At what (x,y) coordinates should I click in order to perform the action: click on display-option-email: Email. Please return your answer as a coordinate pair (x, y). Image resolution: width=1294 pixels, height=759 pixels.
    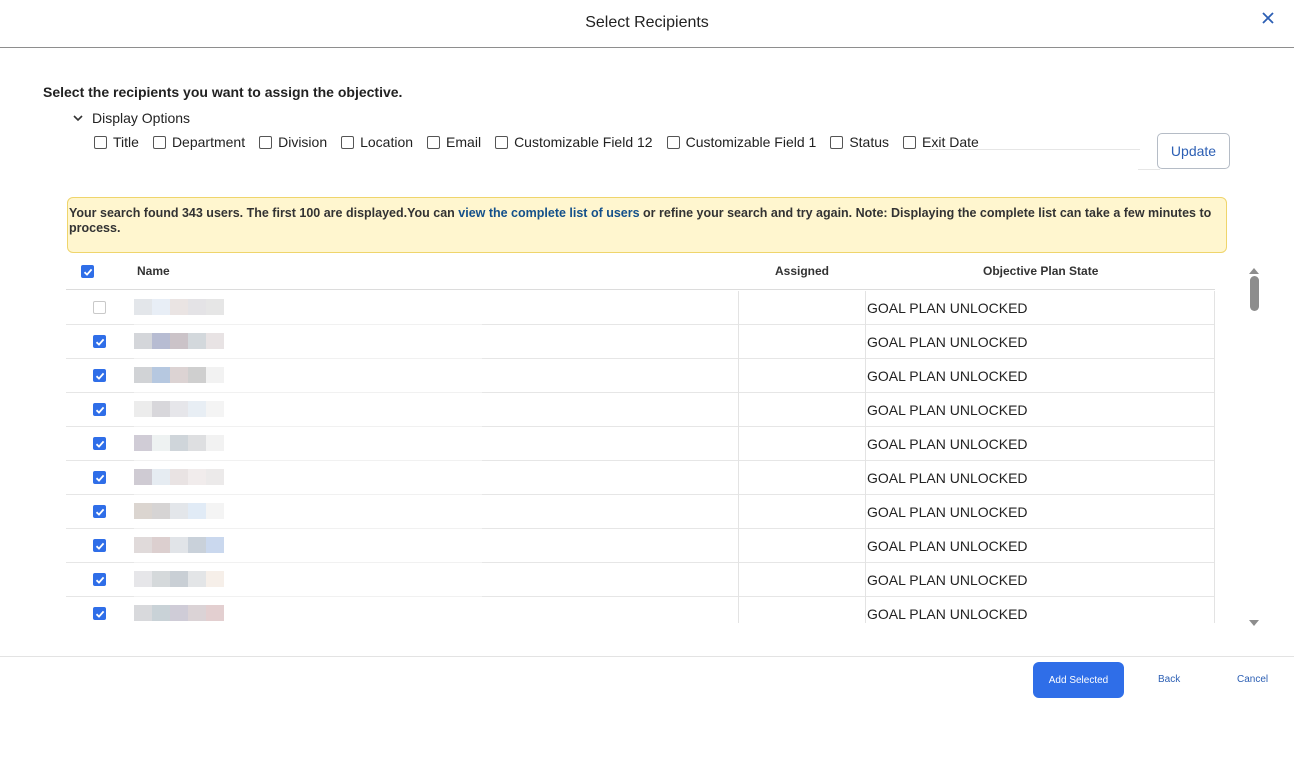
    Looking at the image, I should click on (454, 142).